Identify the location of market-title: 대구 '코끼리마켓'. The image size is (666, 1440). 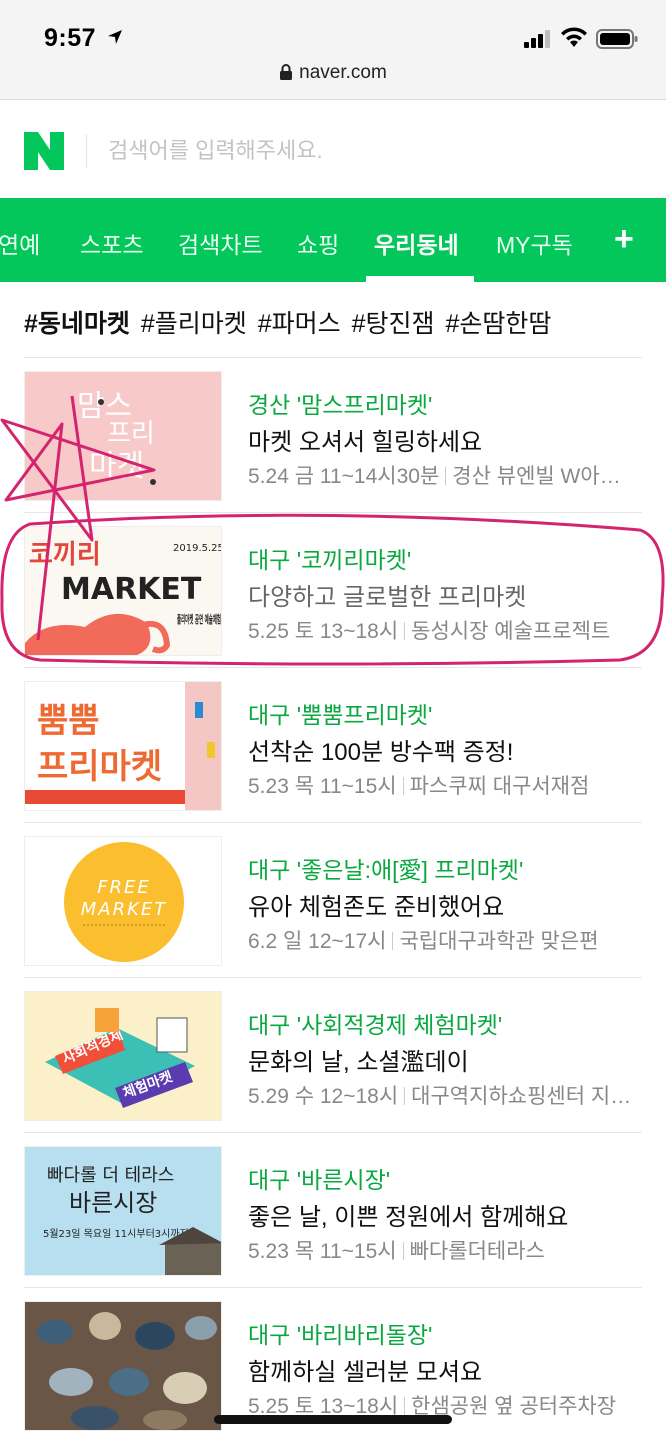
(329, 558).